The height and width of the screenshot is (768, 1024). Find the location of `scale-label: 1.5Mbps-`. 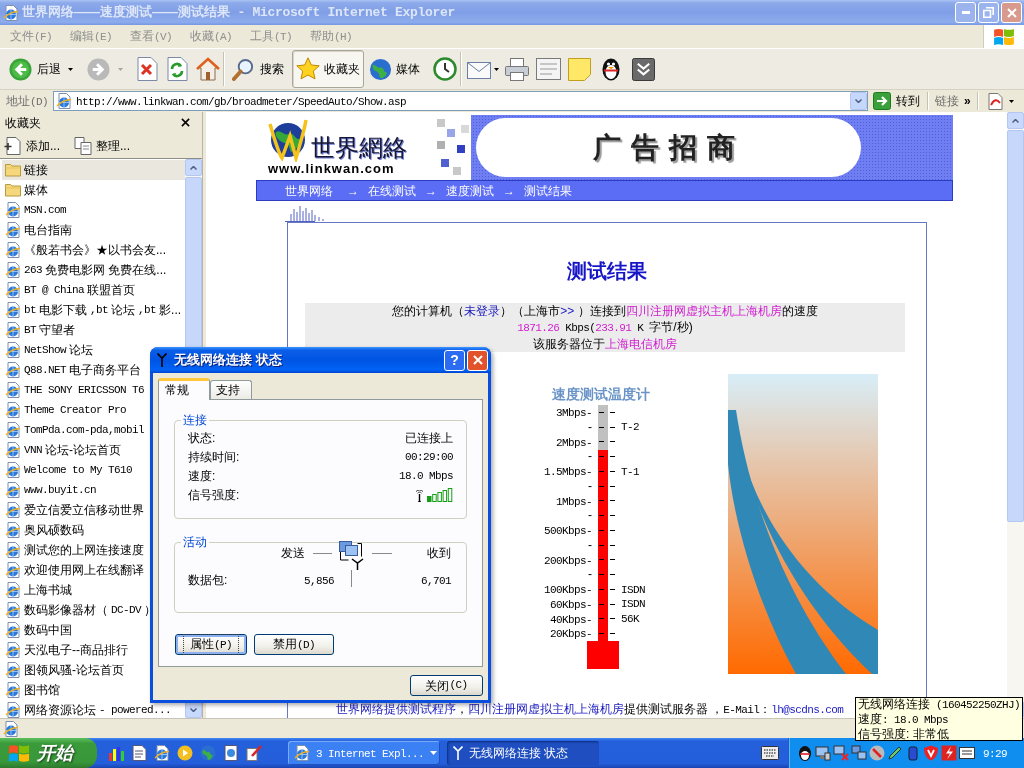

scale-label: 1.5Mbps- is located at coordinates (568, 472).